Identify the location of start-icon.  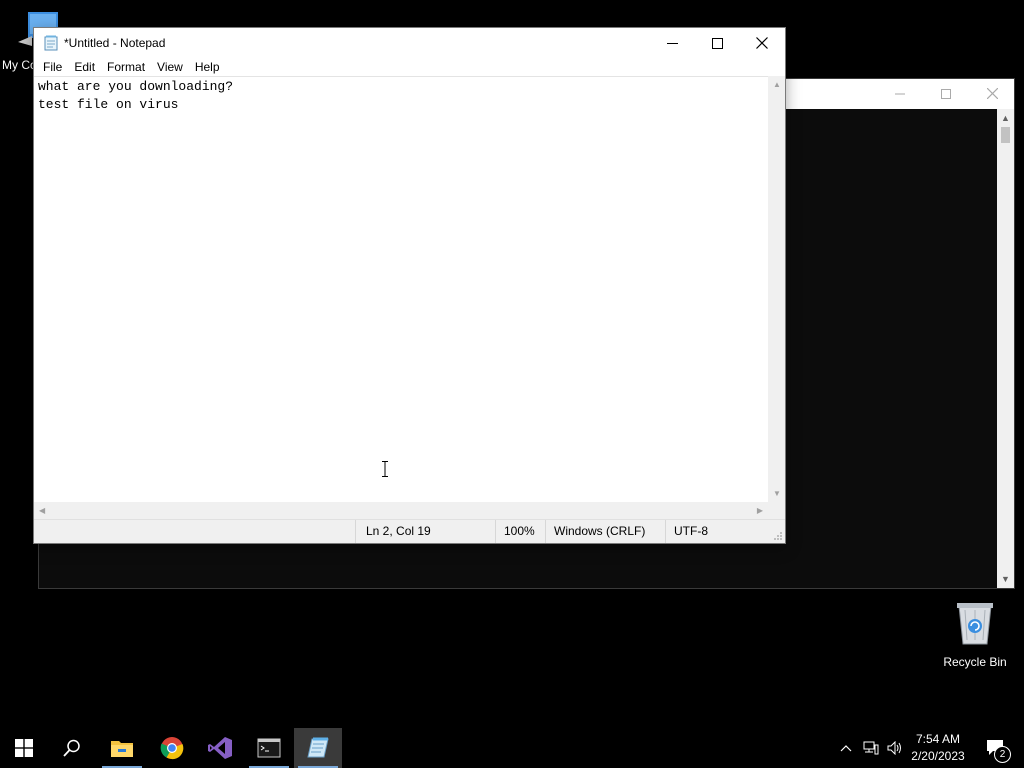
(24, 748).